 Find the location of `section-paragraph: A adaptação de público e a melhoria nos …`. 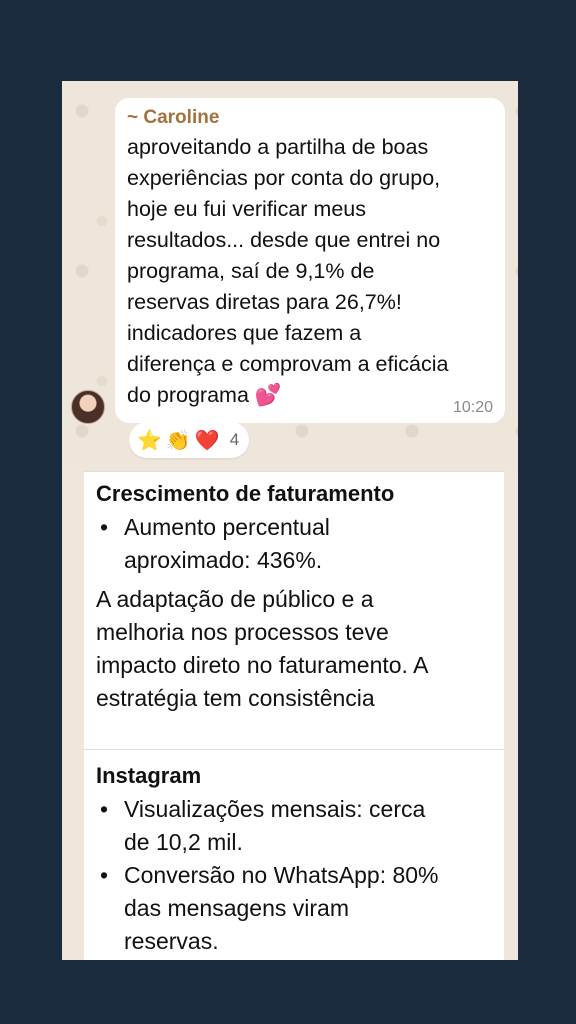

section-paragraph: A adaptação de público e a melhoria nos … is located at coordinates (262, 648).